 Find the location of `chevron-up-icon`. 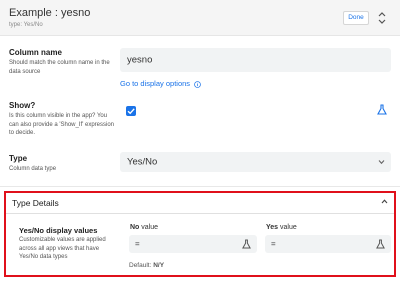

chevron-up-icon is located at coordinates (384, 201).